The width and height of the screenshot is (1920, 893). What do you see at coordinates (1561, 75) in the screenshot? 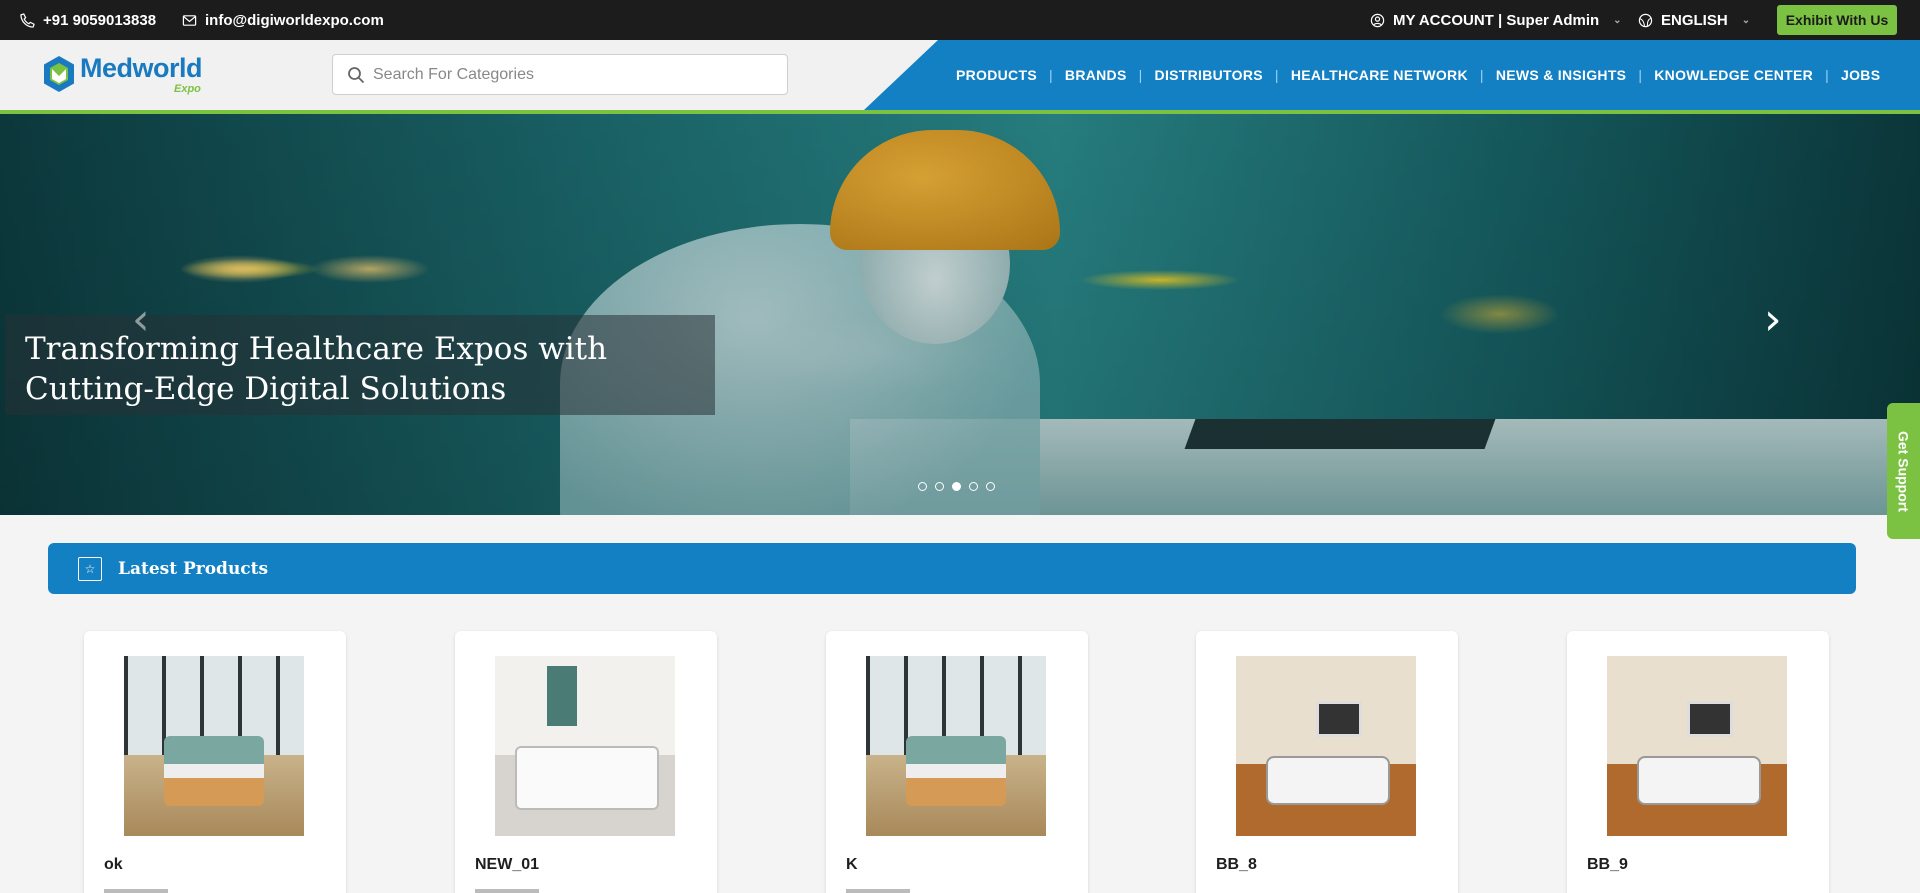
I see `nav-news-insights: NEWS & INSIGHTS` at bounding box center [1561, 75].